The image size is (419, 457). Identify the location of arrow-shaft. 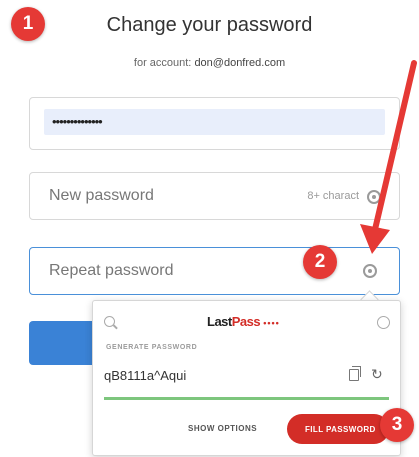
(393, 150).